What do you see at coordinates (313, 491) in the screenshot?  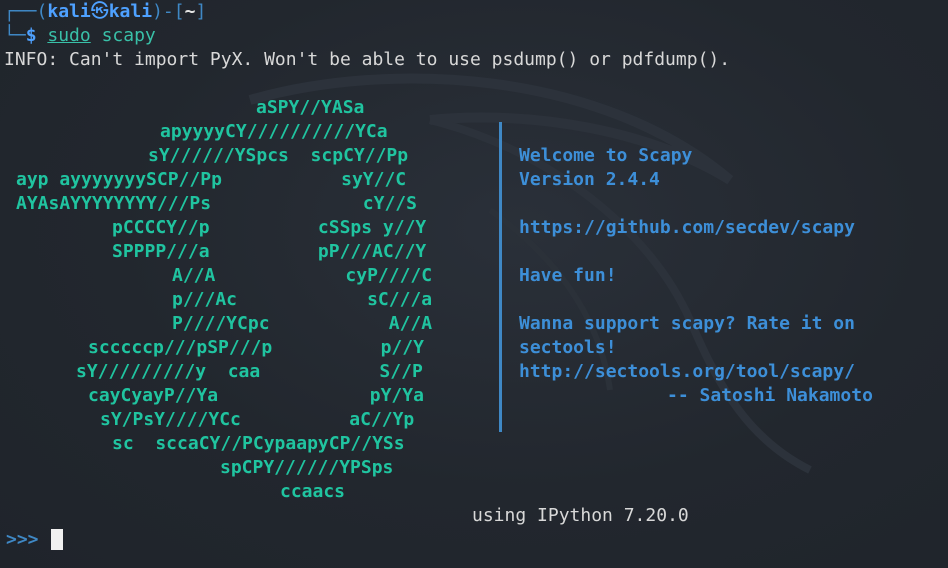 I see `ascii-art-line: ccaacs` at bounding box center [313, 491].